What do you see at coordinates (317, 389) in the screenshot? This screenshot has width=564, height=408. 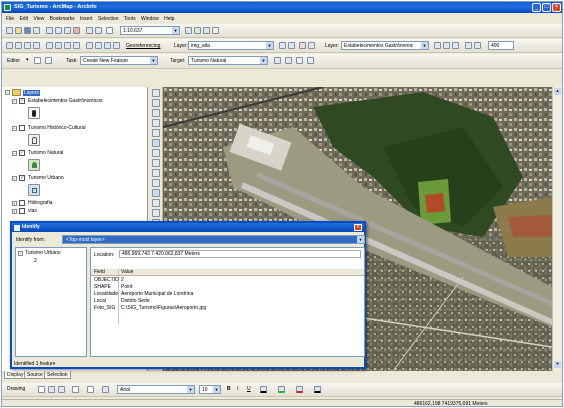 I see `marker-color-icon` at bounding box center [317, 389].